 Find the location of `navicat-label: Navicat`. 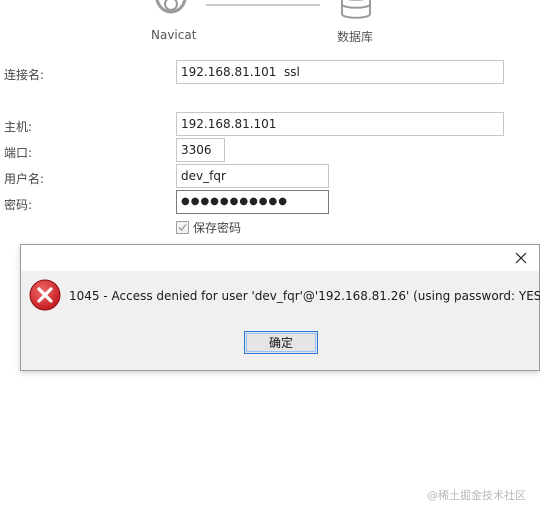

navicat-label: Navicat is located at coordinates (174, 35).